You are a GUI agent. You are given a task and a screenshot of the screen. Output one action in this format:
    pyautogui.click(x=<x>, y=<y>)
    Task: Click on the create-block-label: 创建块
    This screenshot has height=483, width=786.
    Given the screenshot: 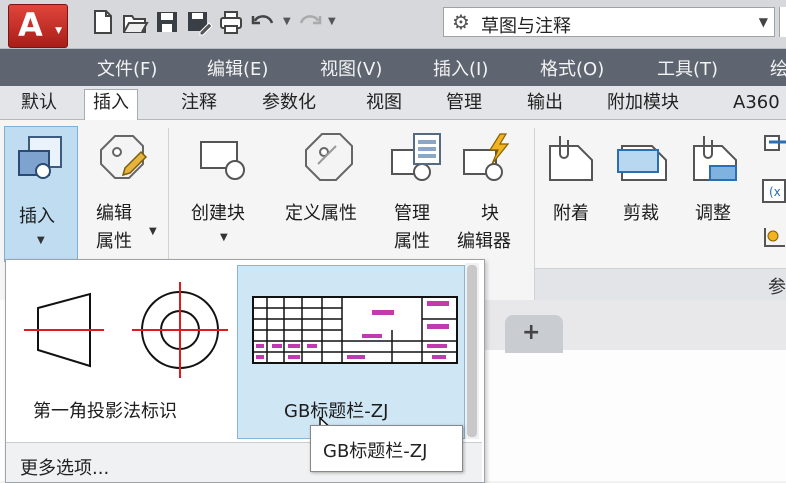 What is the action you would take?
    pyautogui.click(x=218, y=213)
    